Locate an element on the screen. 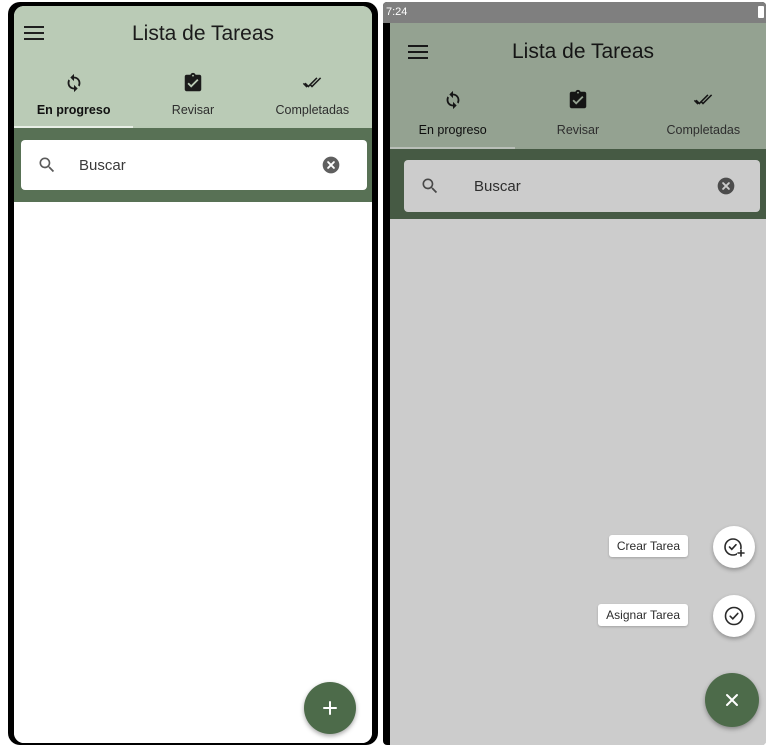  search-input is located at coordinates (179, 165).